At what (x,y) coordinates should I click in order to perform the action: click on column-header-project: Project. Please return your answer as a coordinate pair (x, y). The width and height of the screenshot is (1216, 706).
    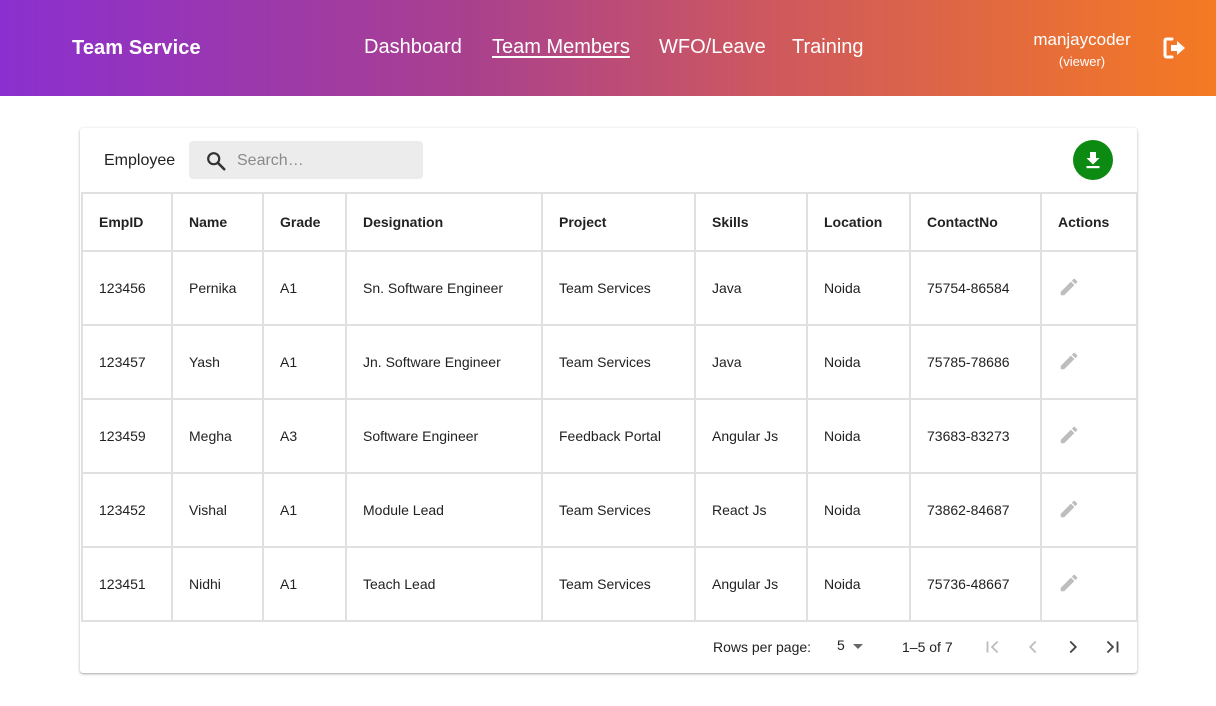
    Looking at the image, I should click on (618, 222).